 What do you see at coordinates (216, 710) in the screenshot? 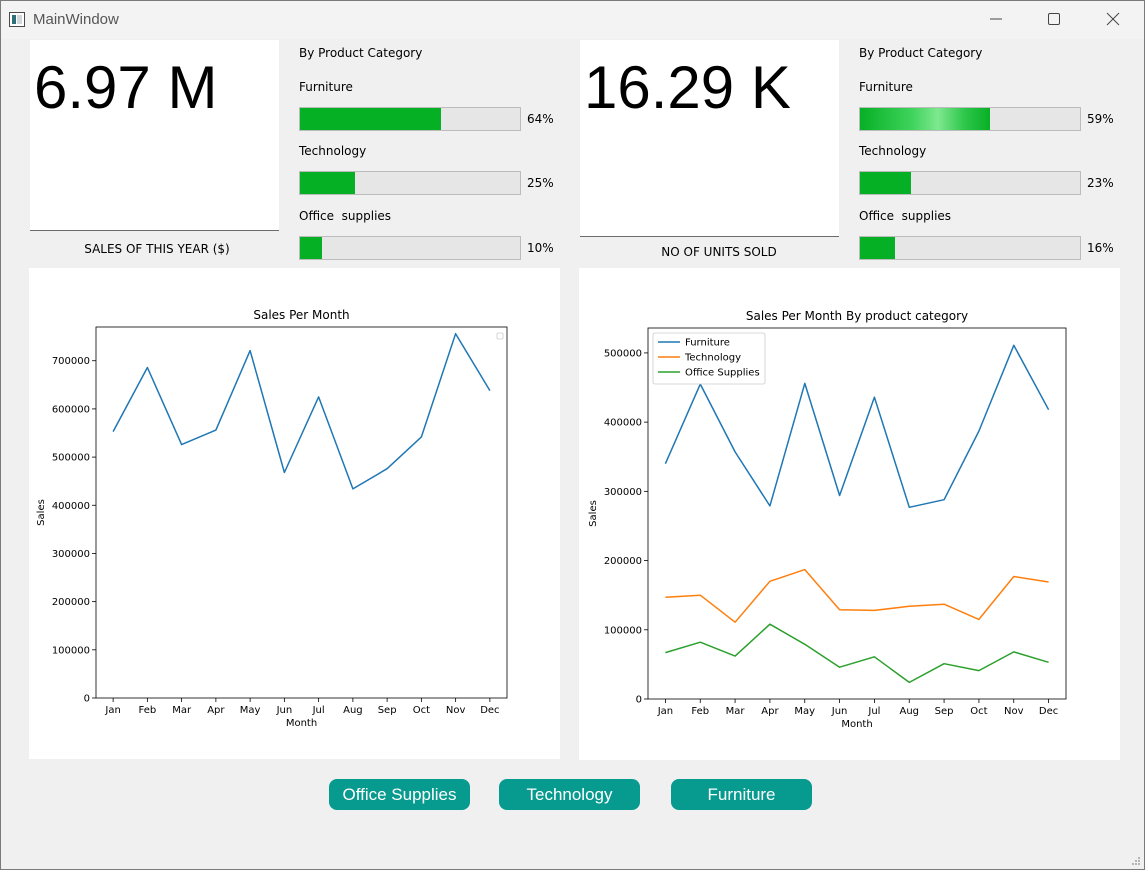
I see `sales-chart-xtick-label: Apr` at bounding box center [216, 710].